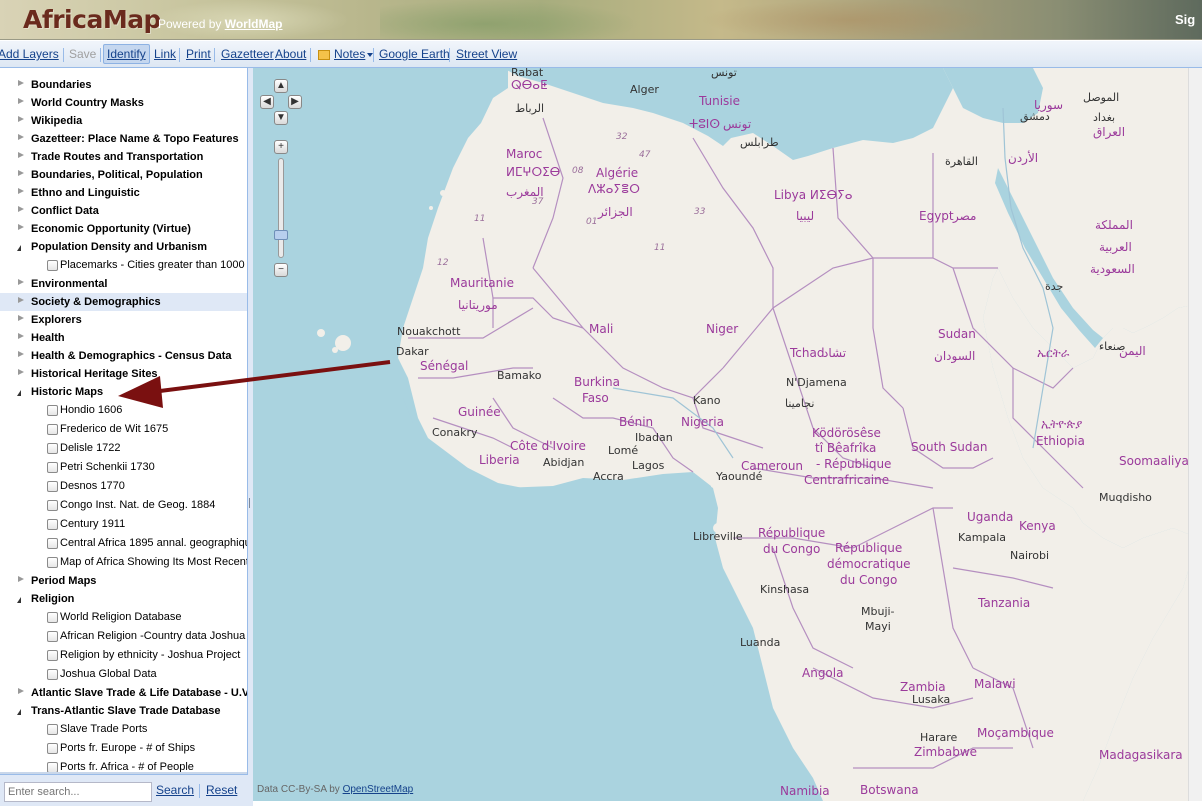 This screenshot has height=806, width=1202. What do you see at coordinates (123, 543) in the screenshot?
I see `layer-item: Central Africa 1895 annal. geographique` at bounding box center [123, 543].